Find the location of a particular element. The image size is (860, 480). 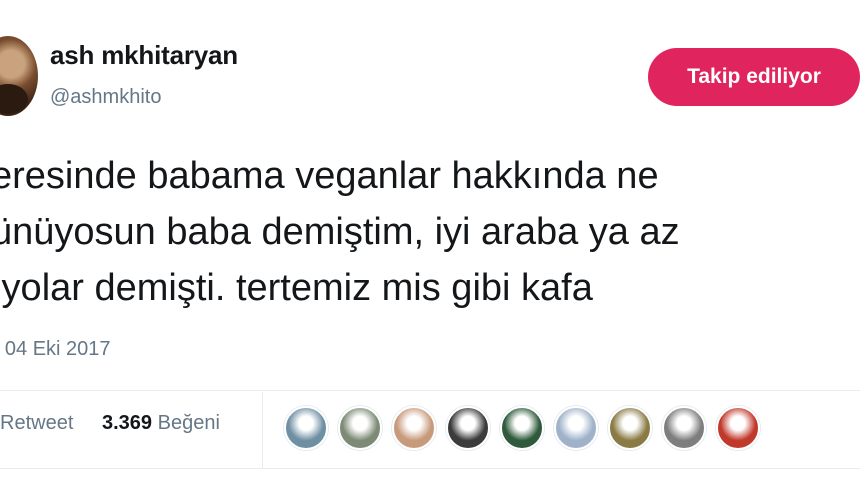

likes-count: 3.369 is located at coordinates (127, 423).